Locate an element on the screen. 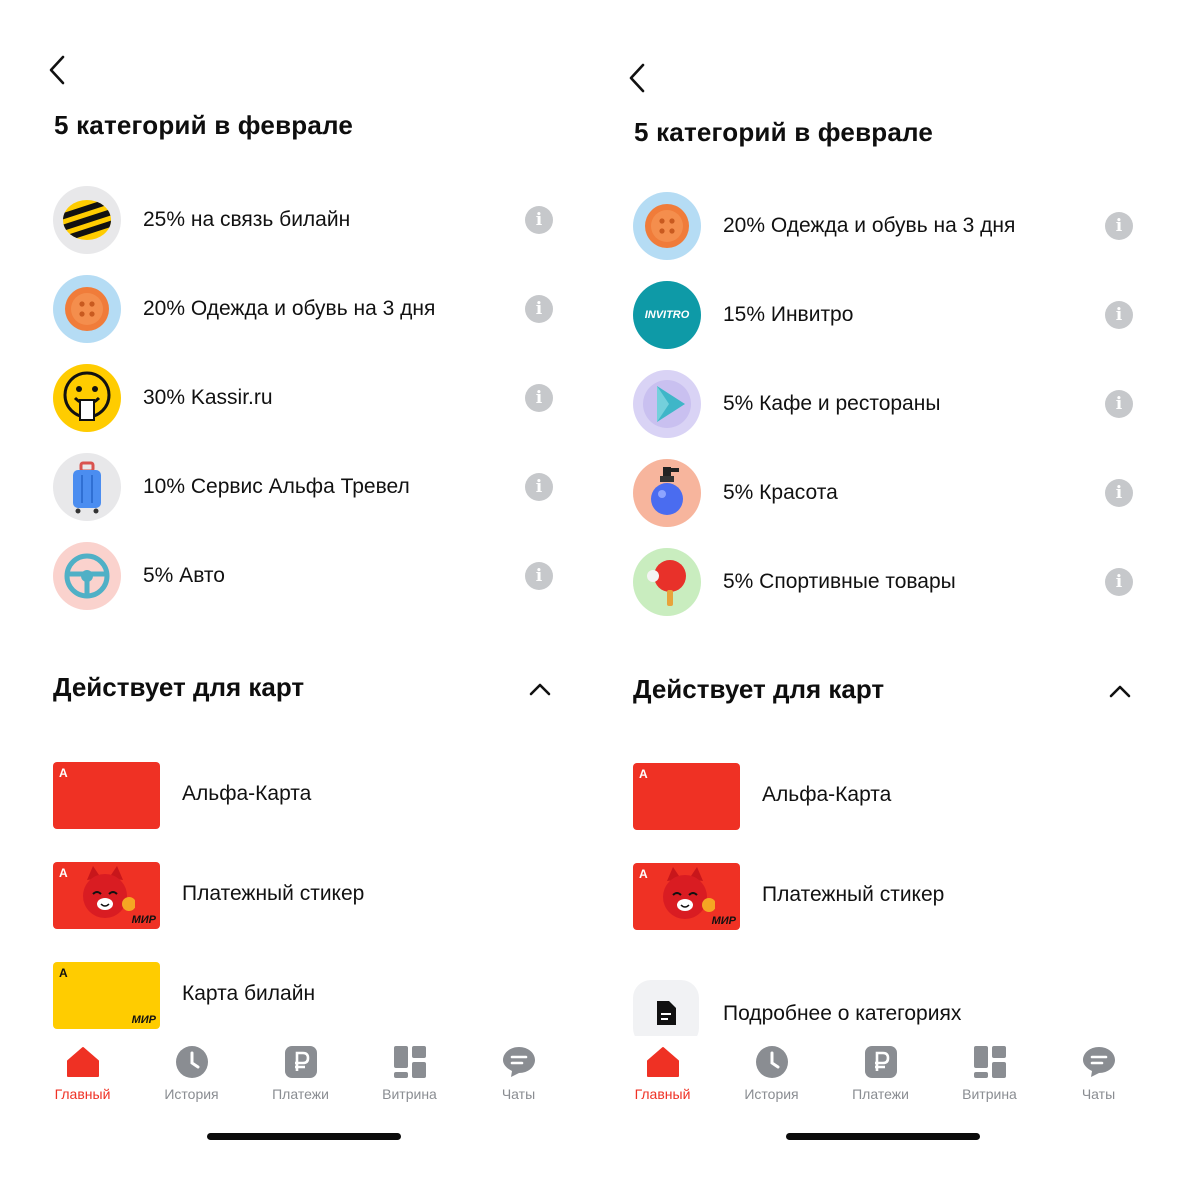 The image size is (1200, 1200). card-label: Карта билайн is located at coordinates (249, 993).